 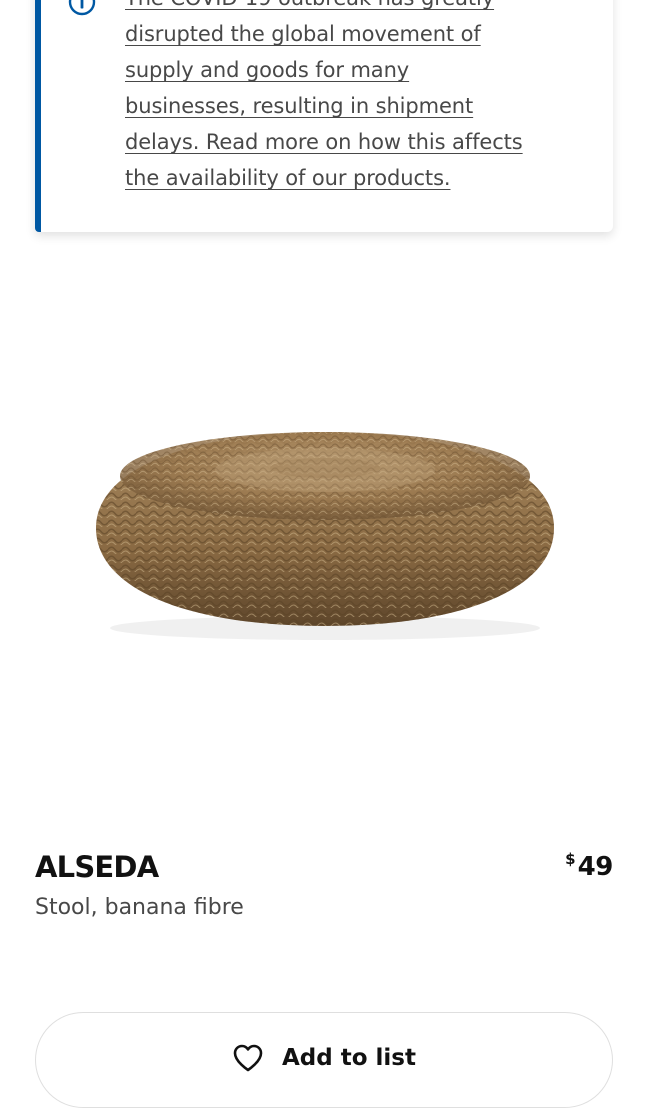 What do you see at coordinates (570, 859) in the screenshot?
I see `price-currency: $` at bounding box center [570, 859].